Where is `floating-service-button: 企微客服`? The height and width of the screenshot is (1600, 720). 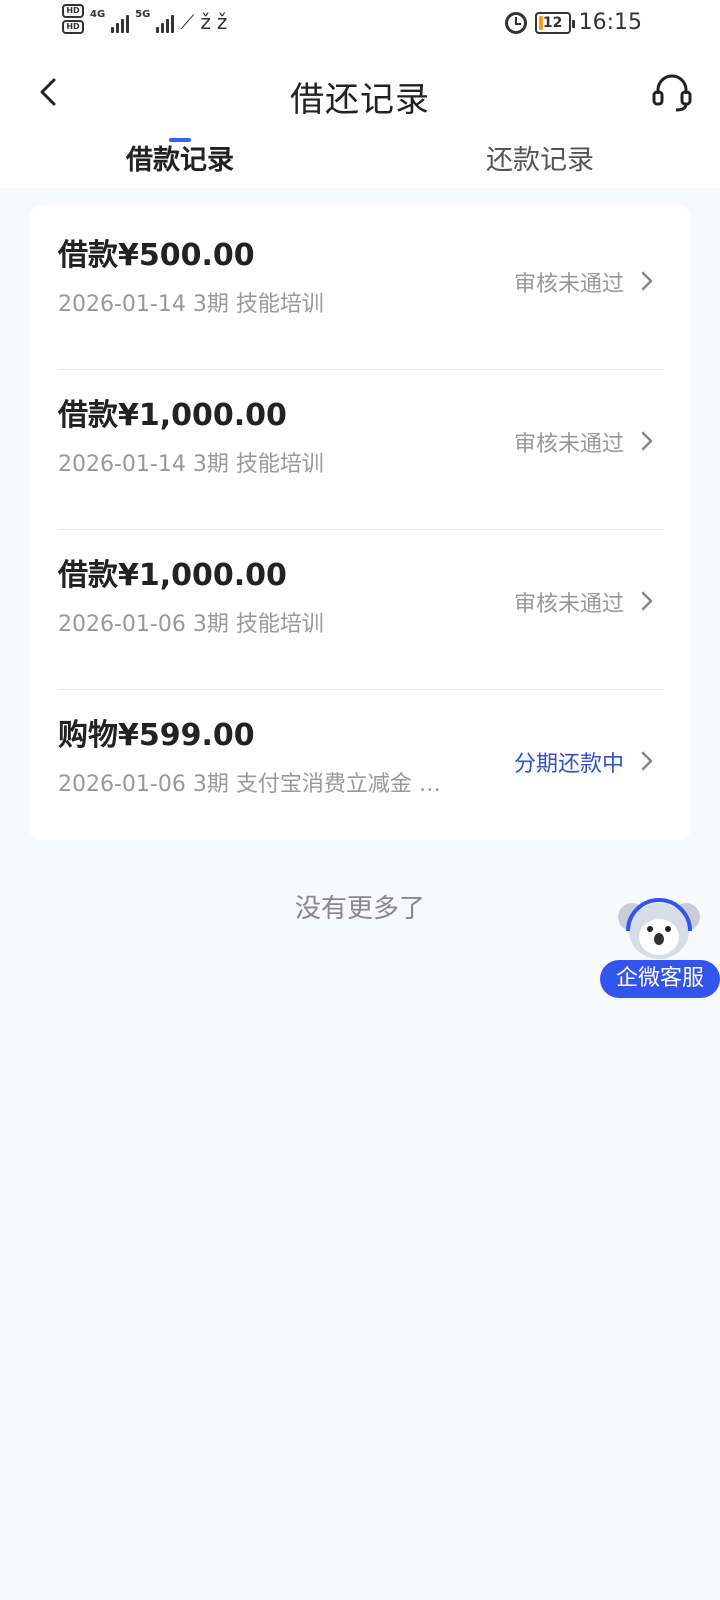
floating-service-button: 企微客服 is located at coordinates (660, 950).